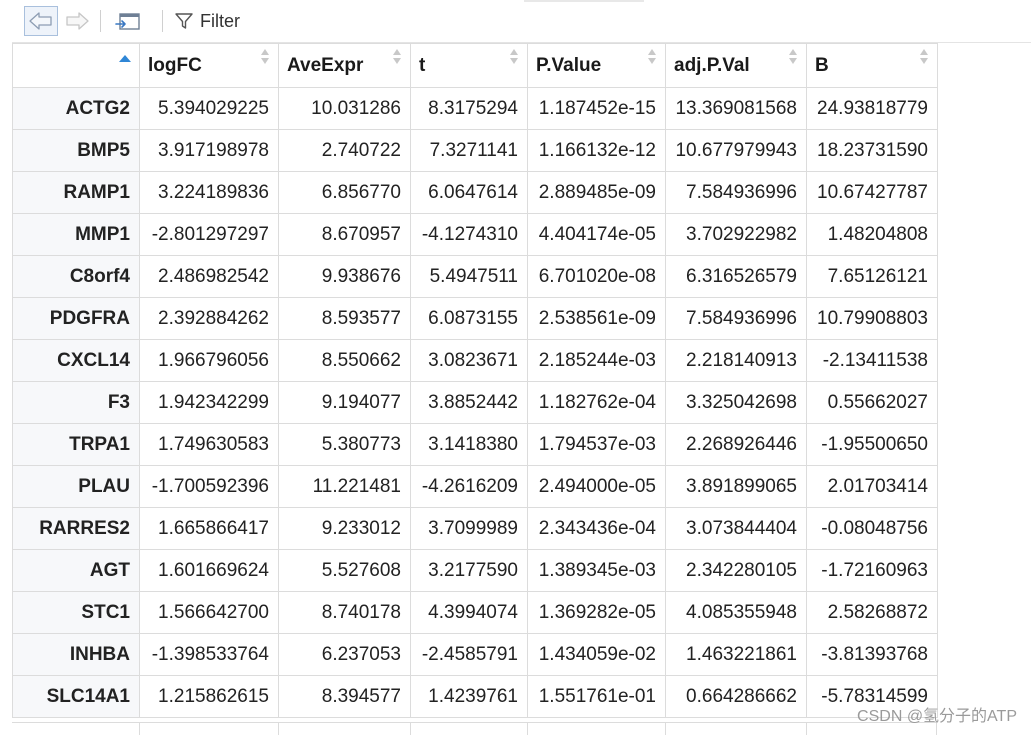  Describe the element at coordinates (872, 65) in the screenshot. I see `column-header-b: B` at that location.